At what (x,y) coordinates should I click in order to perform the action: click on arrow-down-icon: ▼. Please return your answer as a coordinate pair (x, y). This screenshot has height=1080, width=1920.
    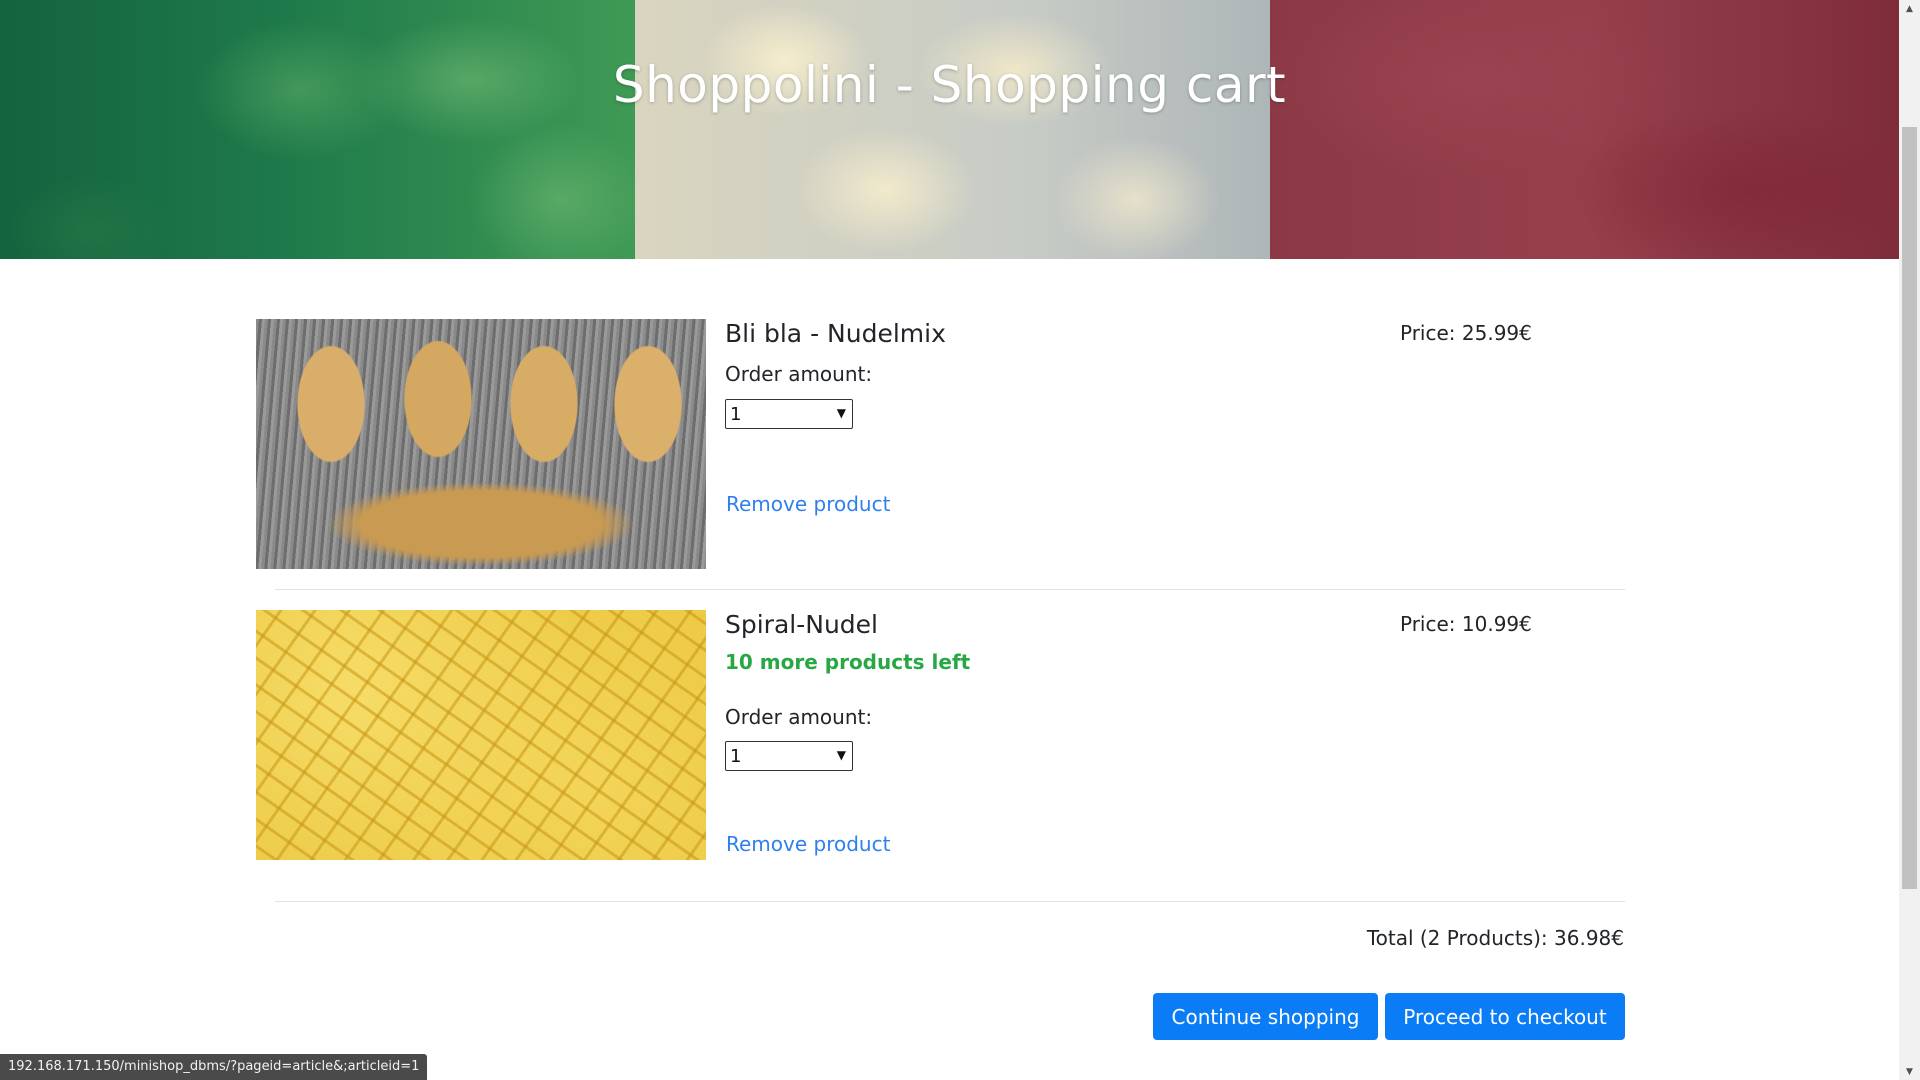
    Looking at the image, I should click on (1909, 1071).